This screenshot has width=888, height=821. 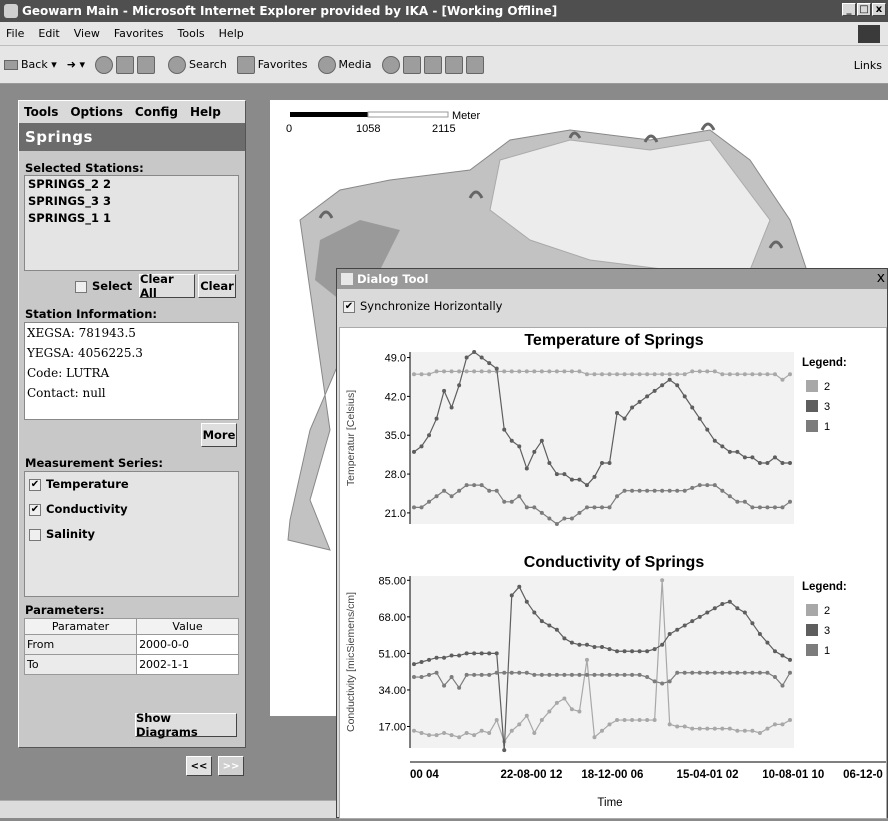 I want to click on back-button: Back ▾, so click(x=30, y=64).